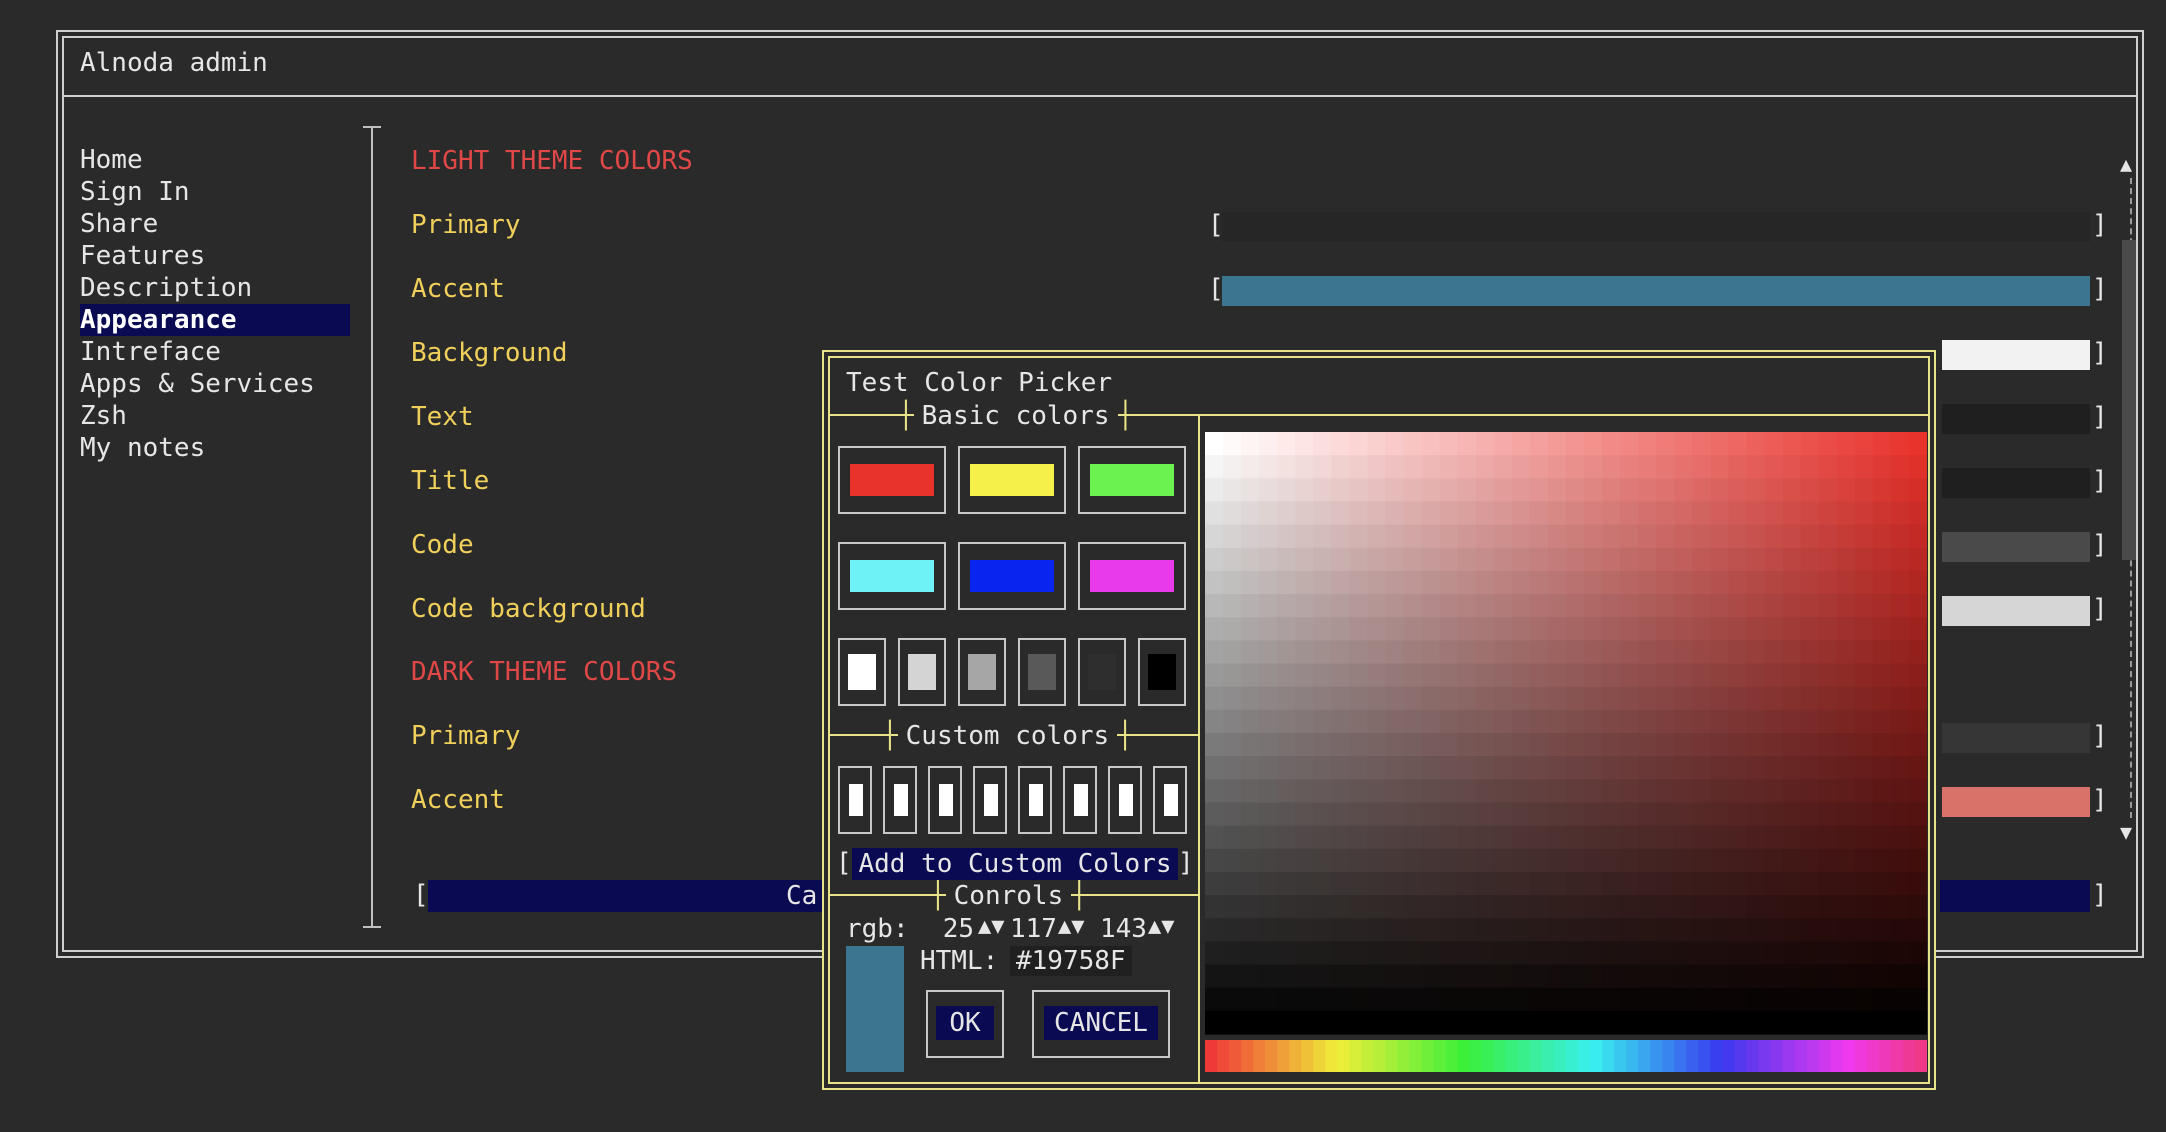 This screenshot has width=2166, height=1132. What do you see at coordinates (1125, 800) in the screenshot?
I see `custom-color-slot` at bounding box center [1125, 800].